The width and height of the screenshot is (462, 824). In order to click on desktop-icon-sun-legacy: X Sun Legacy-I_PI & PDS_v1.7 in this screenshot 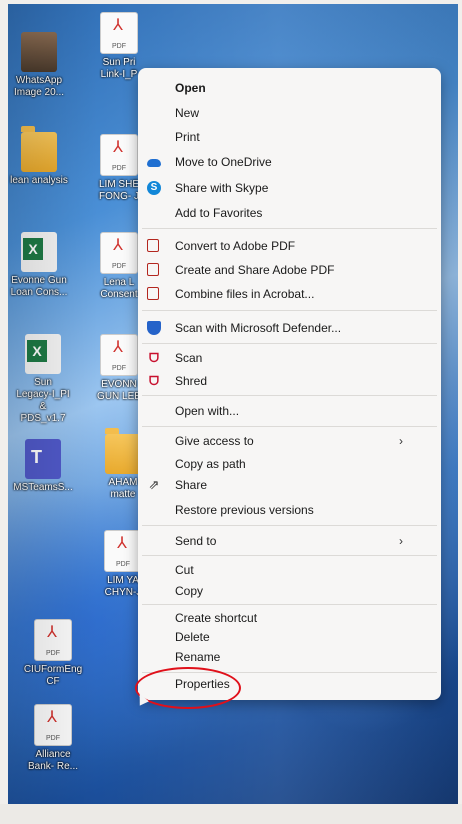, I will do `click(43, 379)`.